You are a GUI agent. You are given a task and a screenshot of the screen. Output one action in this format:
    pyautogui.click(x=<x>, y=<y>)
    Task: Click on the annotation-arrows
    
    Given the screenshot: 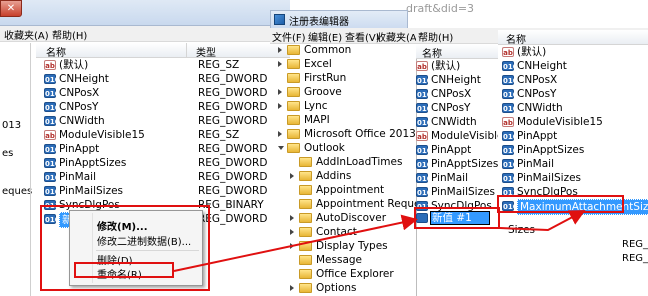 What is the action you would take?
    pyautogui.click(x=379, y=241)
    